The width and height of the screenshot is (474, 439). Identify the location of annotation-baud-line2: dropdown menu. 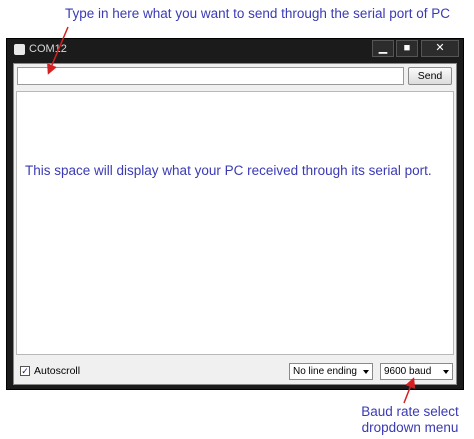
(410, 427).